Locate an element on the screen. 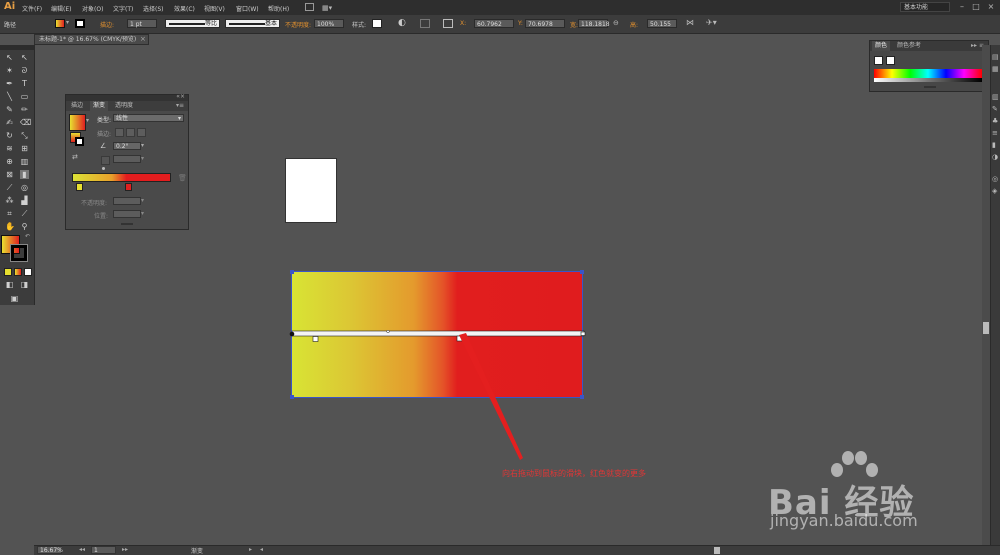  restore-icon: □ is located at coordinates (976, 7).